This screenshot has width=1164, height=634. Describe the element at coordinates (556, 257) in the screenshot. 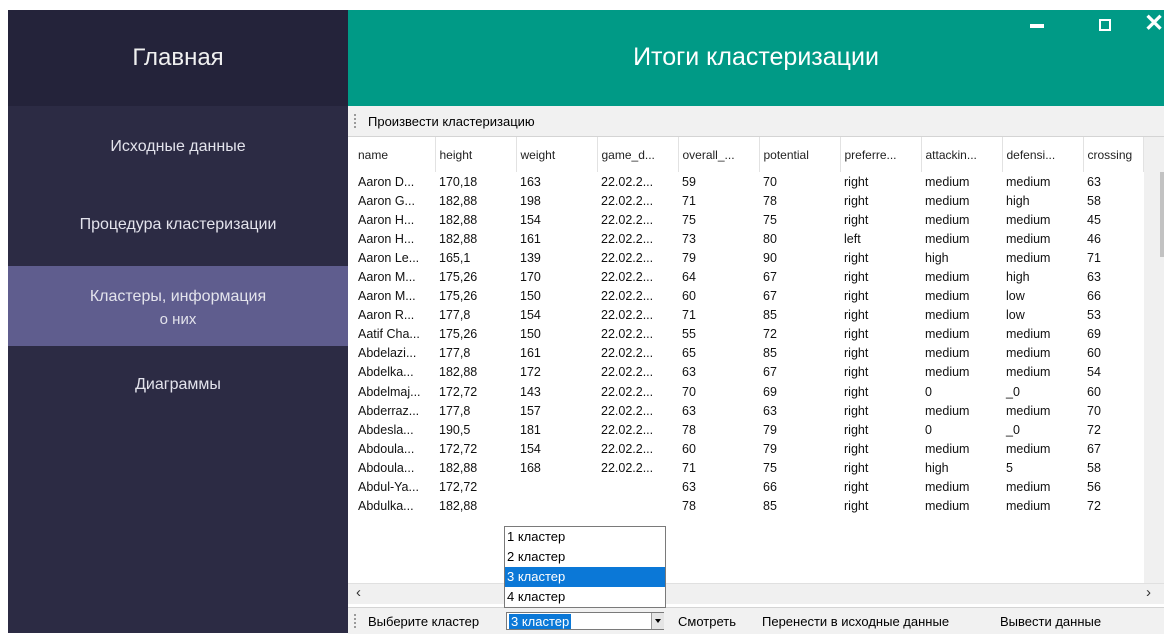

I see `table-cell: 139` at that location.